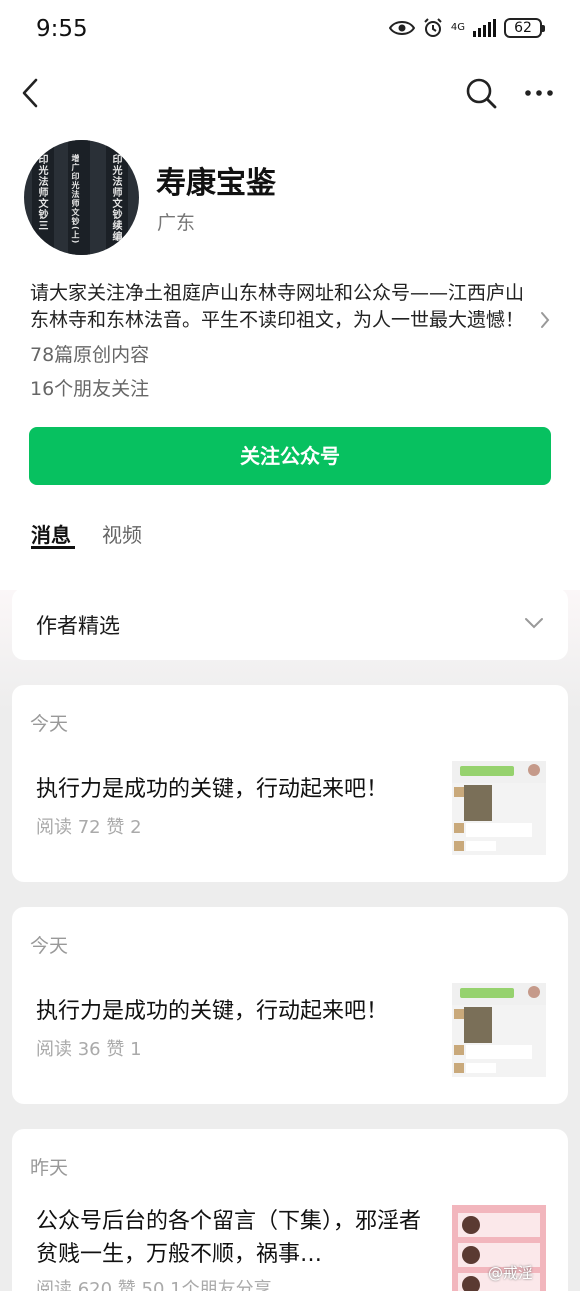  What do you see at coordinates (534, 623) in the screenshot?
I see `chevron-down-icon` at bounding box center [534, 623].